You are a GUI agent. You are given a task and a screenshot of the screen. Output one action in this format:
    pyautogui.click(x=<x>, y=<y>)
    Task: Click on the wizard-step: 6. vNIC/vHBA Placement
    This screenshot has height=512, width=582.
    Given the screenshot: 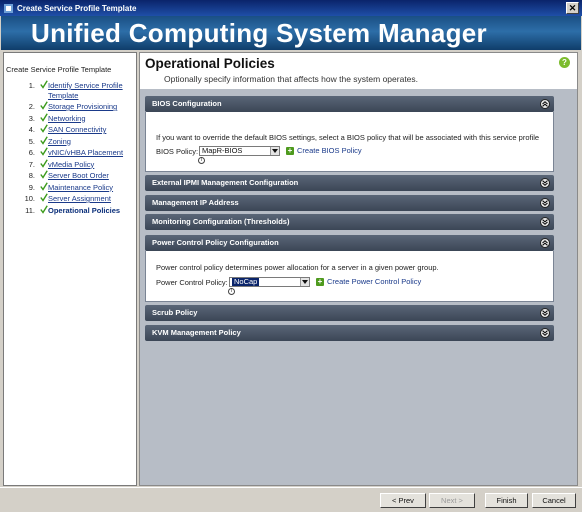 What is the action you would take?
    pyautogui.click(x=71, y=153)
    